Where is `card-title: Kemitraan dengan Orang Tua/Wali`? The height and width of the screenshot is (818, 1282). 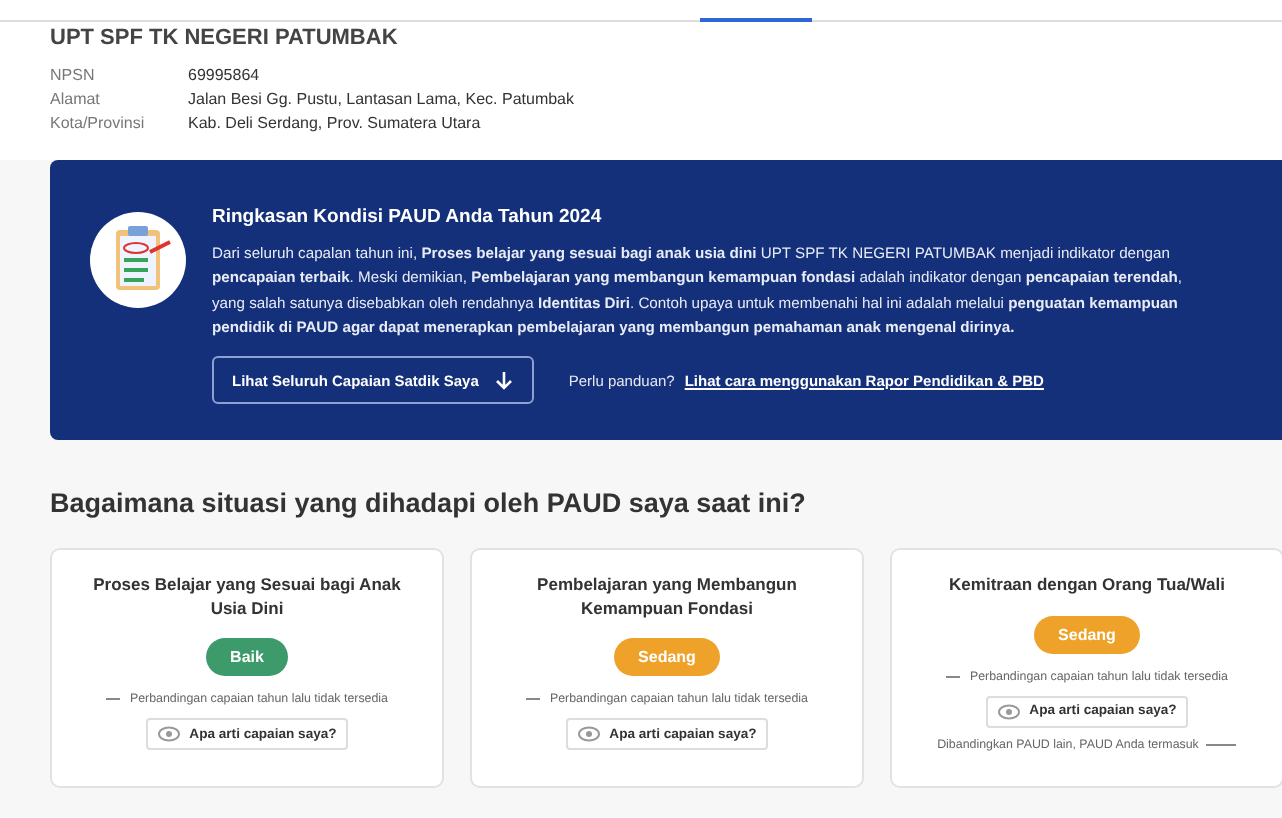 card-title: Kemitraan dengan Orang Tua/Wali is located at coordinates (1087, 586).